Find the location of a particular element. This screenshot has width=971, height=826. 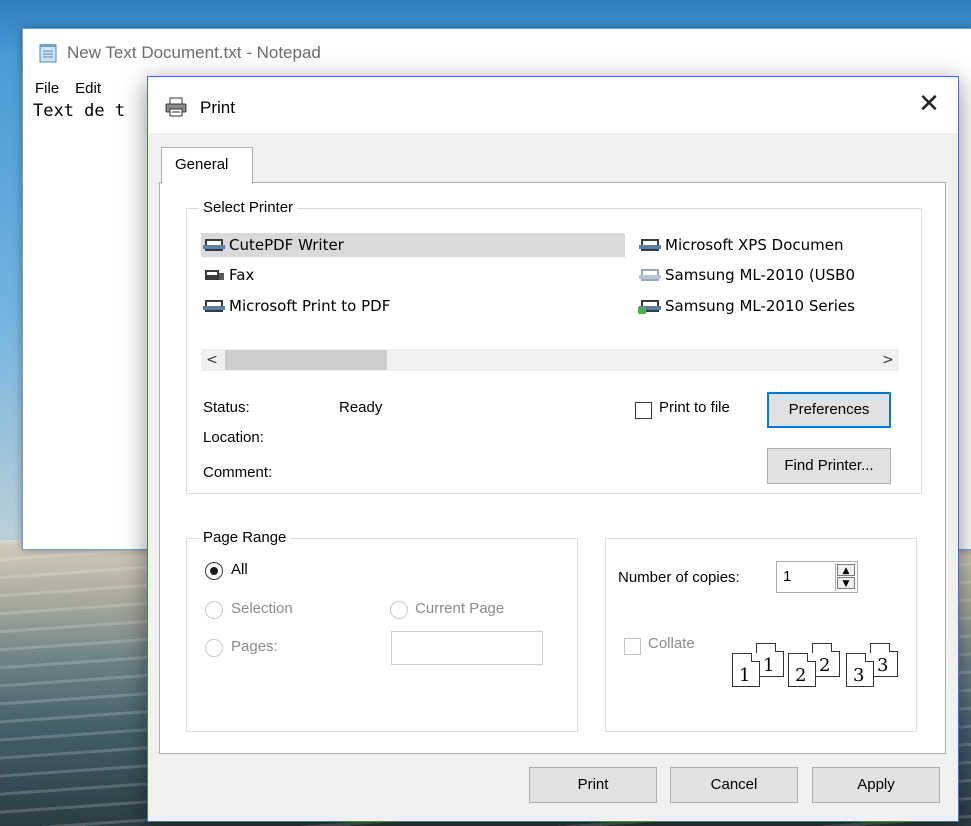

fax-icon is located at coordinates (214, 275).